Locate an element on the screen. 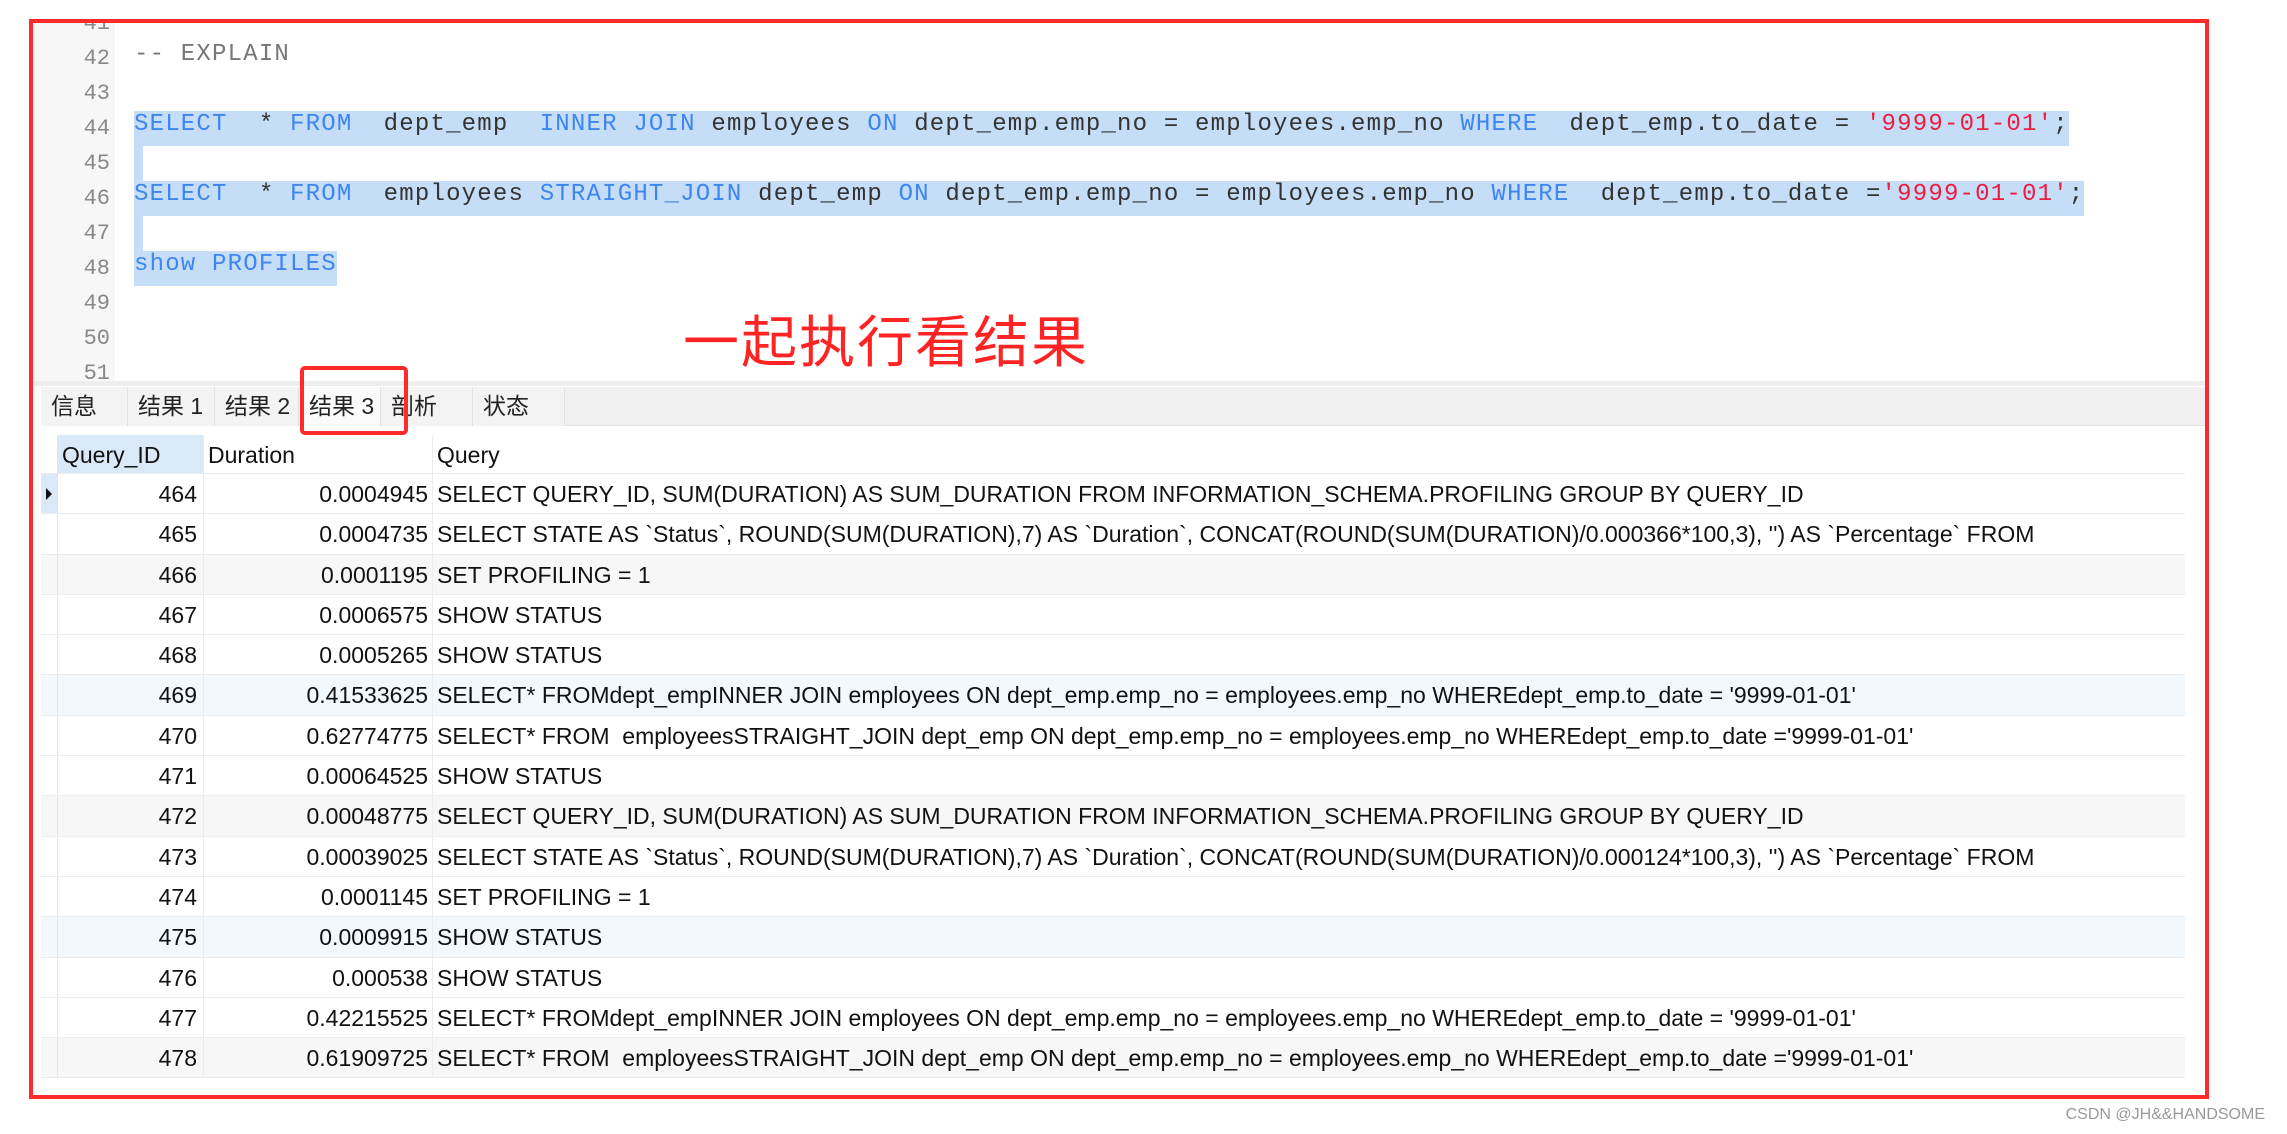  tab-0: 信息 is located at coordinates (84, 406).